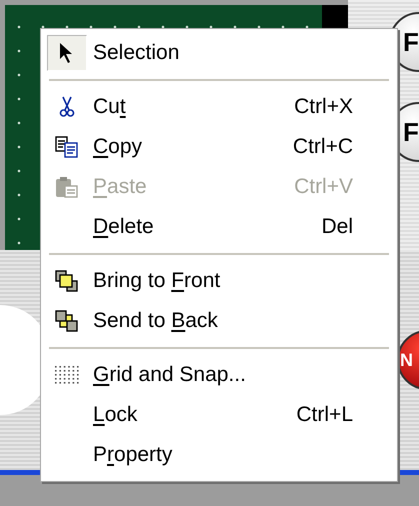 The width and height of the screenshot is (419, 506). What do you see at coordinates (219, 281) in the screenshot?
I see `menu-item: Bring to Front` at bounding box center [219, 281].